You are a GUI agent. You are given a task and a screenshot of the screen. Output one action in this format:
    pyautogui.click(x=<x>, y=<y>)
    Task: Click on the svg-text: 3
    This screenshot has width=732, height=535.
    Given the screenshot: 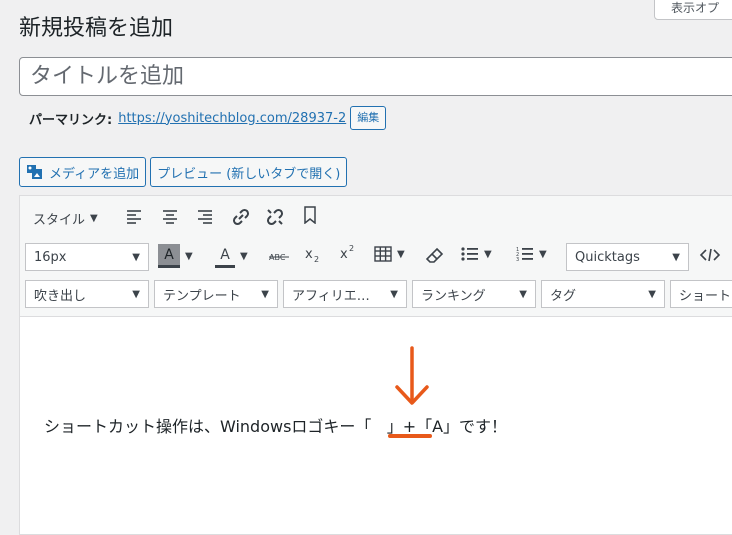 What is the action you would take?
    pyautogui.click(x=517, y=259)
    